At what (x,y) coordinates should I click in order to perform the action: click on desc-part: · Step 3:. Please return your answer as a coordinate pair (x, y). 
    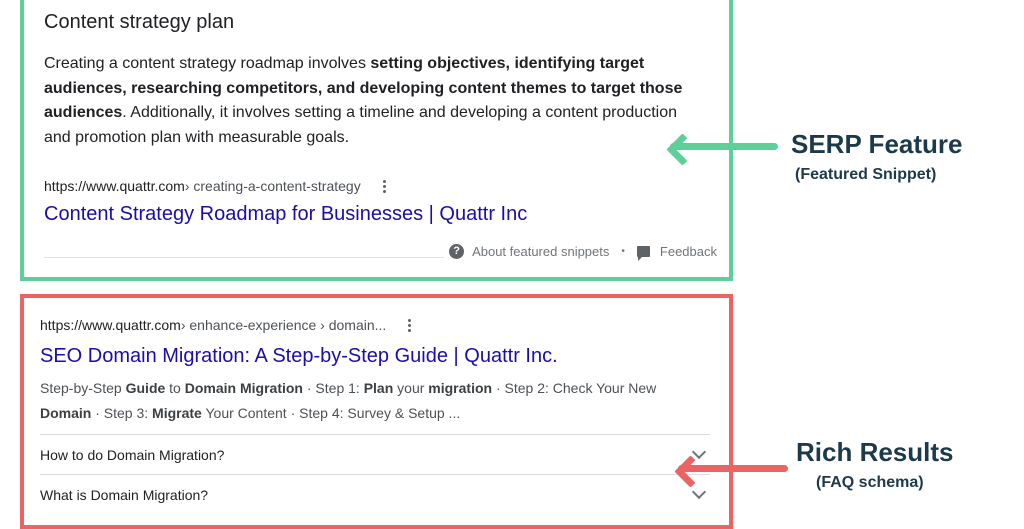
    Looking at the image, I should click on (122, 412).